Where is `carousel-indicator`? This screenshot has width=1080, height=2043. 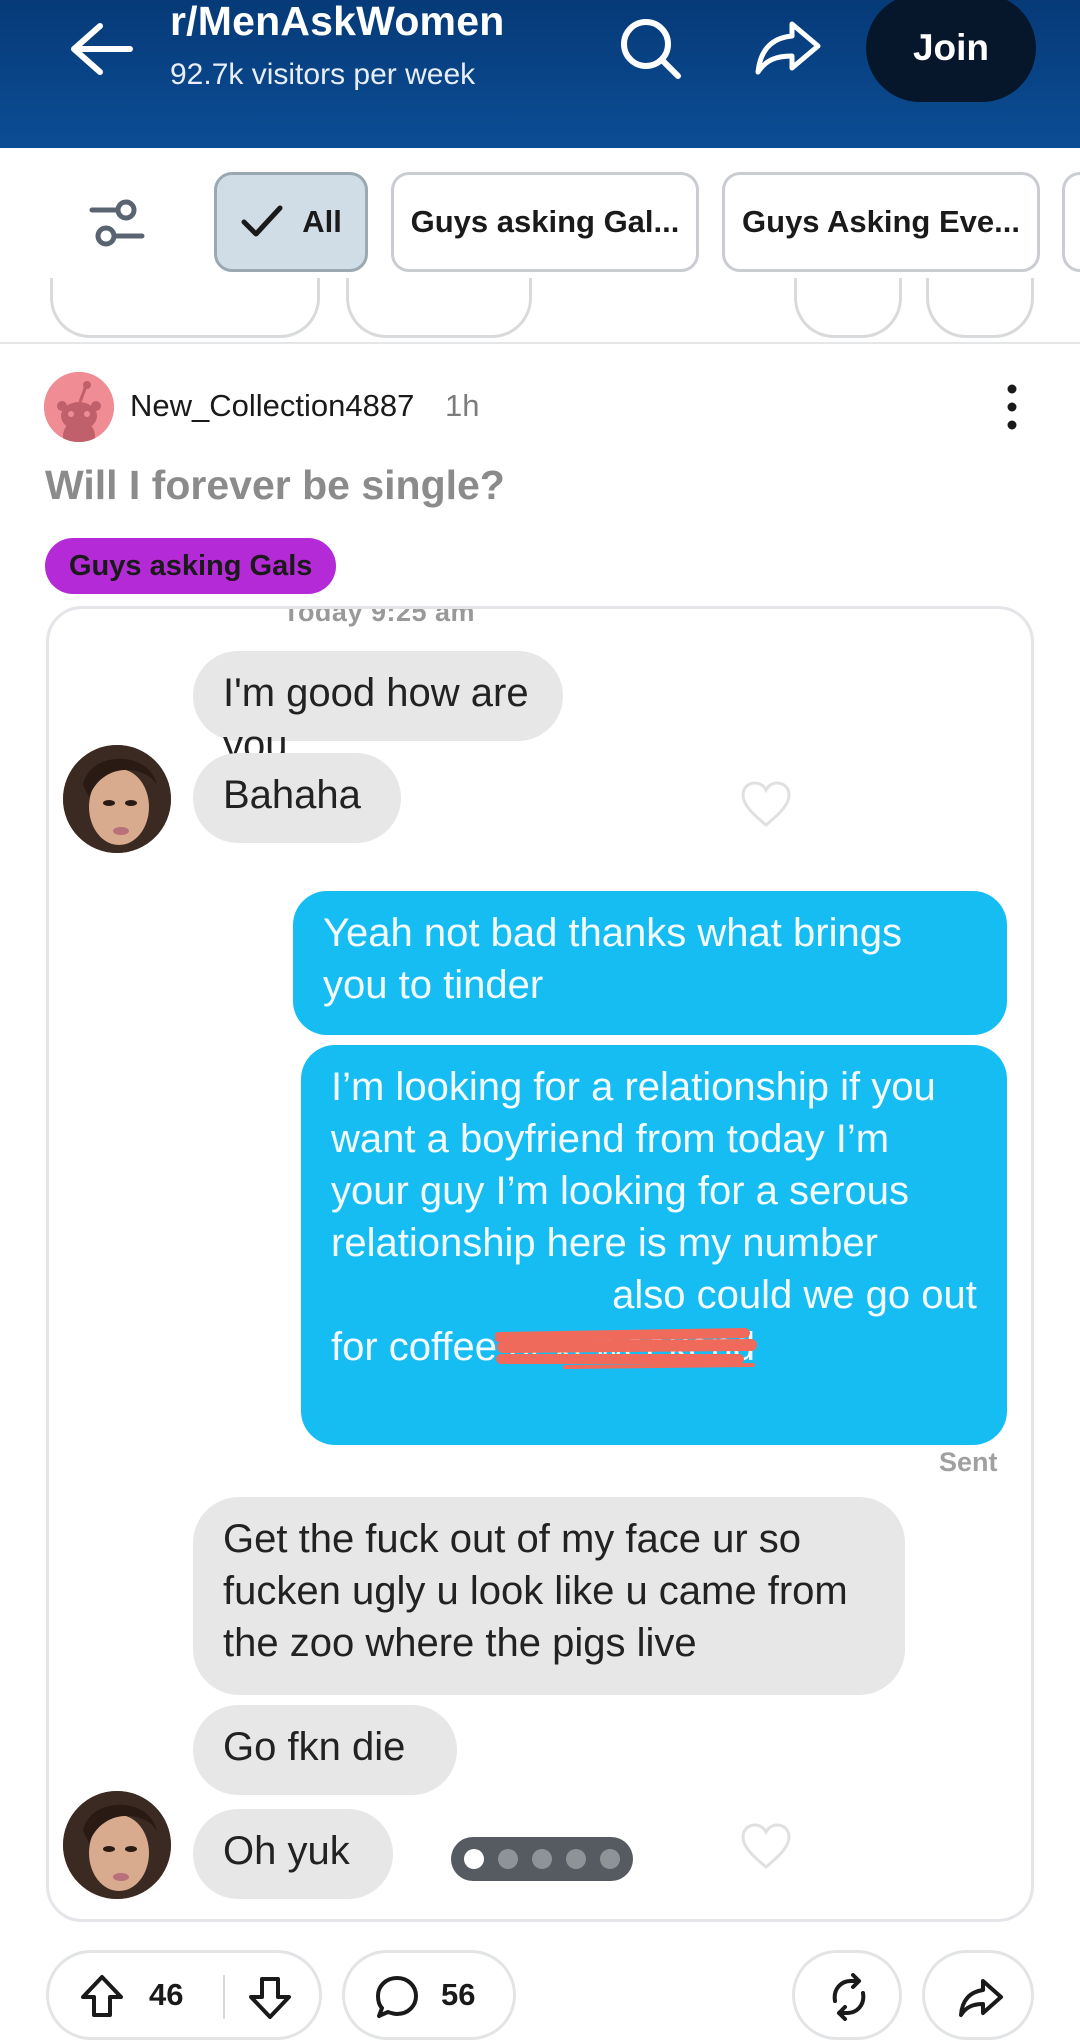 carousel-indicator is located at coordinates (542, 1859).